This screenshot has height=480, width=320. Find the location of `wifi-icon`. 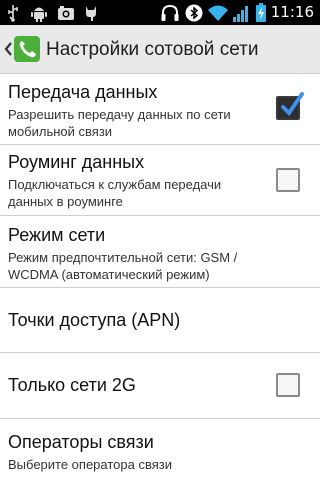

wifi-icon is located at coordinates (218, 12).